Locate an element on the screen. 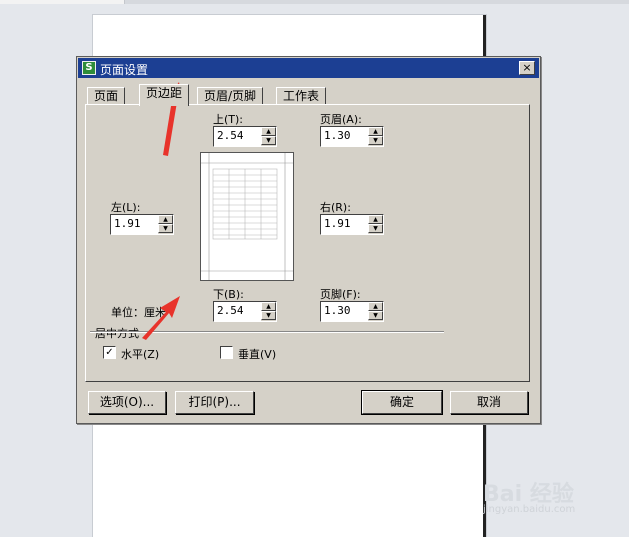  app-logo-icon: S is located at coordinates (89, 68).